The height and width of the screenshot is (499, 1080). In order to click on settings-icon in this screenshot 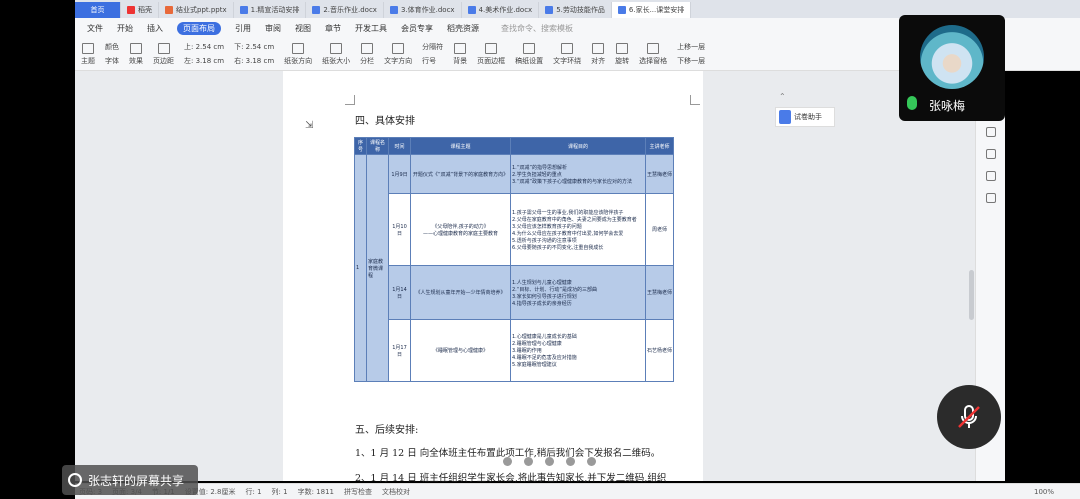, I will do `click(990, 132)`.